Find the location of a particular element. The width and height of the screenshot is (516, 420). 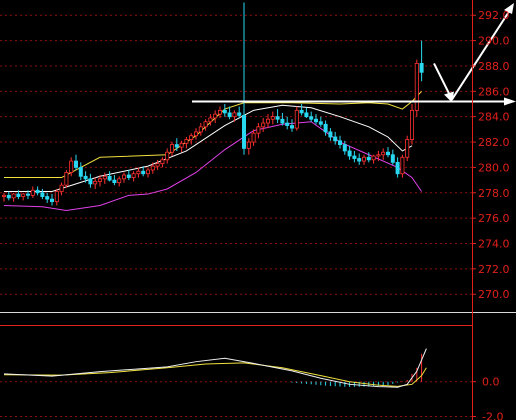

price-tick-label: 270.0 is located at coordinates (494, 294).